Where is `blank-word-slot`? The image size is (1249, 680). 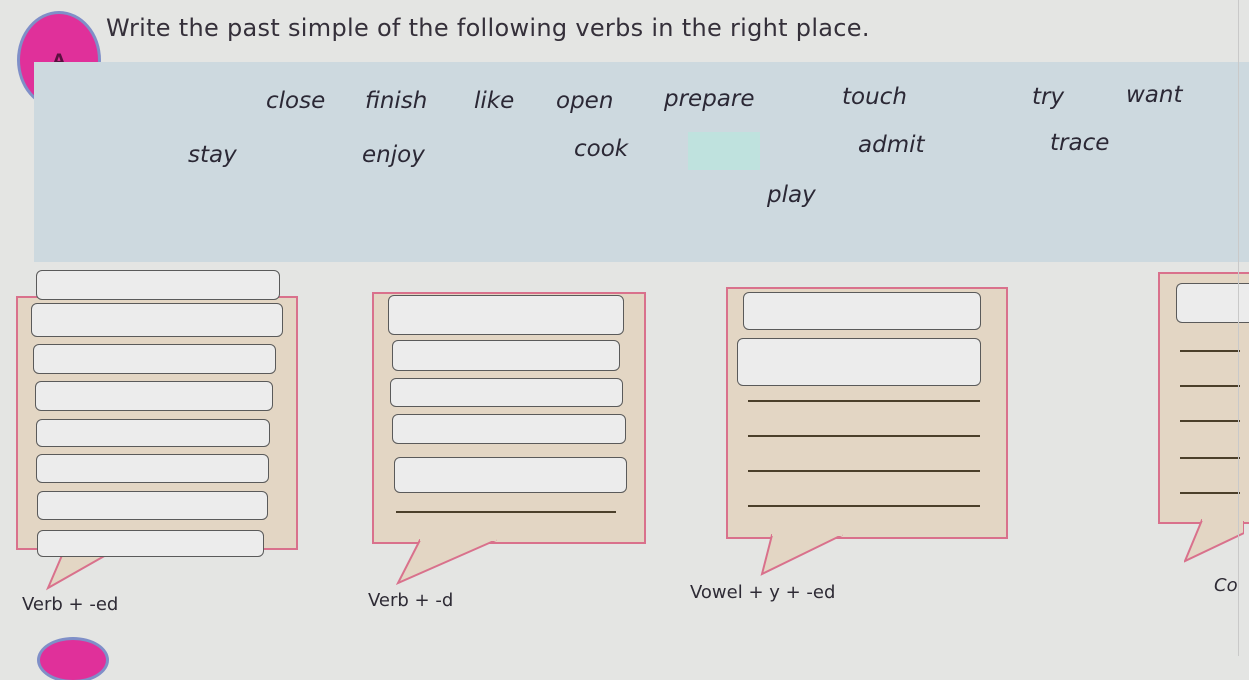 blank-word-slot is located at coordinates (724, 151).